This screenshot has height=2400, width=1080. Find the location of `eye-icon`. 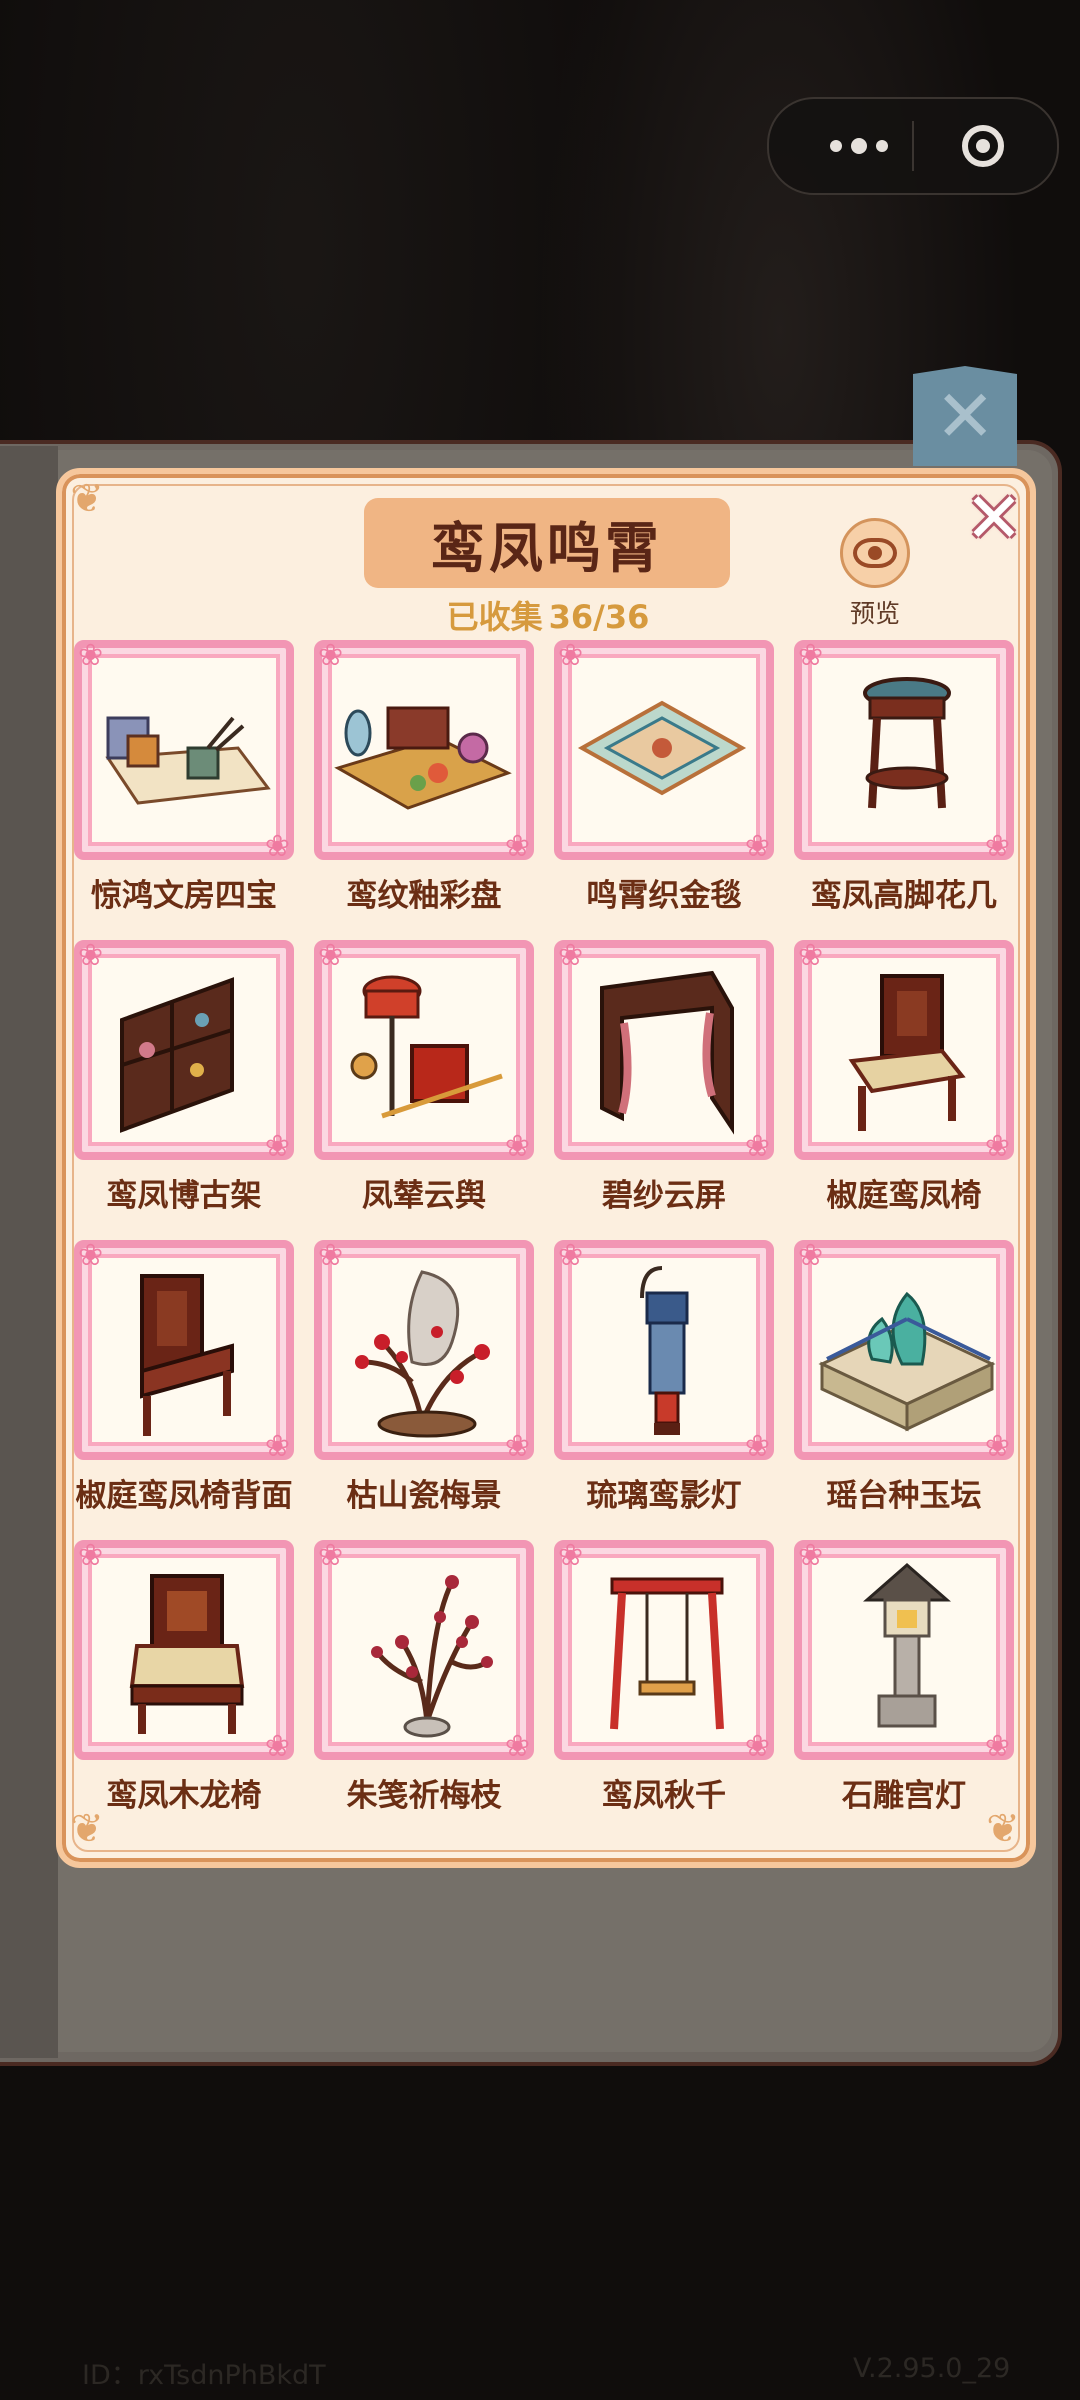

eye-icon is located at coordinates (875, 553).